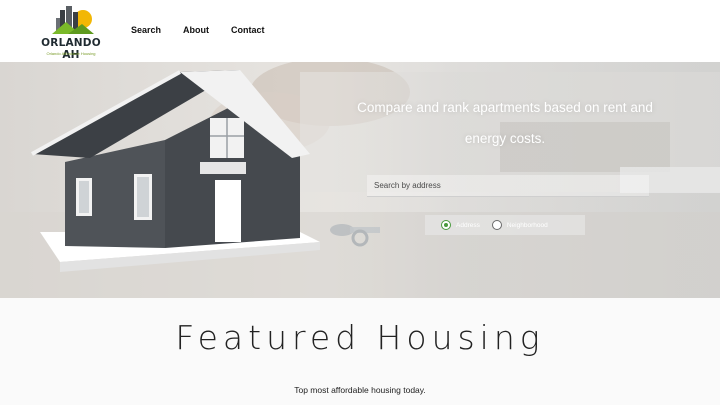 This screenshot has height=405, width=720. I want to click on radio-address-checked-icon, so click(446, 225).